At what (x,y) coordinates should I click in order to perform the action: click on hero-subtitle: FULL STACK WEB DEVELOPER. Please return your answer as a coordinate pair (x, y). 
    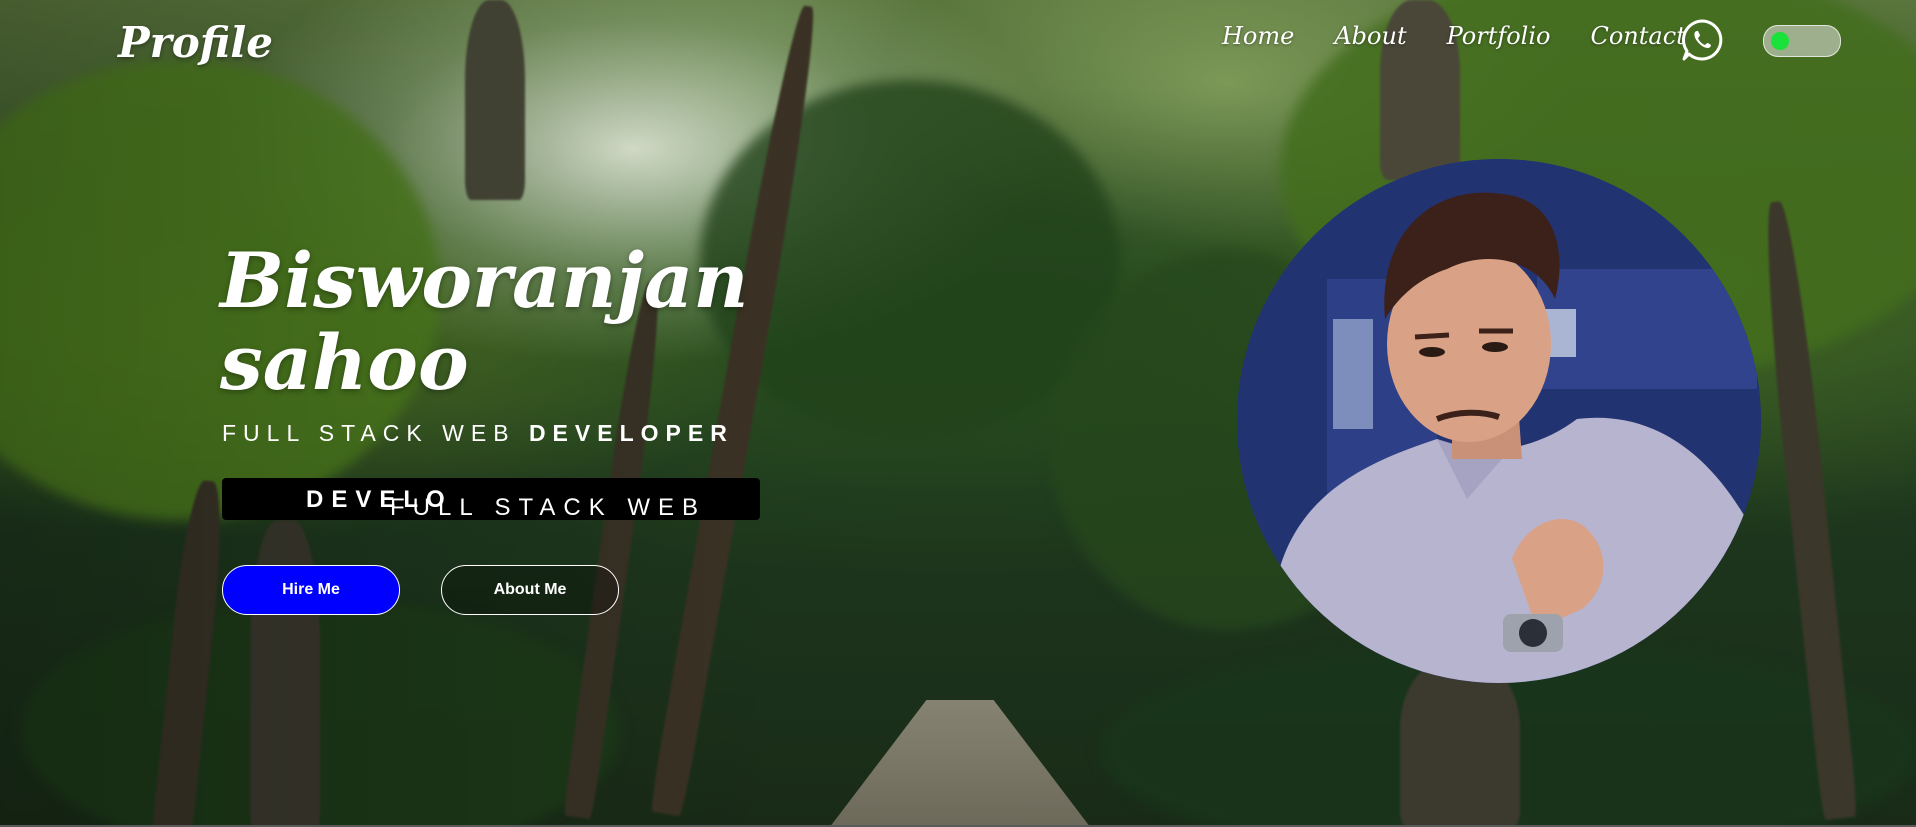
    Looking at the image, I should click on (478, 433).